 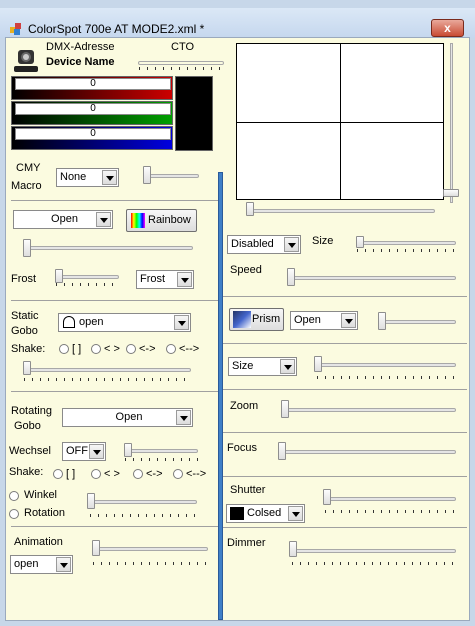 I want to click on color-wheel-slider, so click(x=108, y=248).